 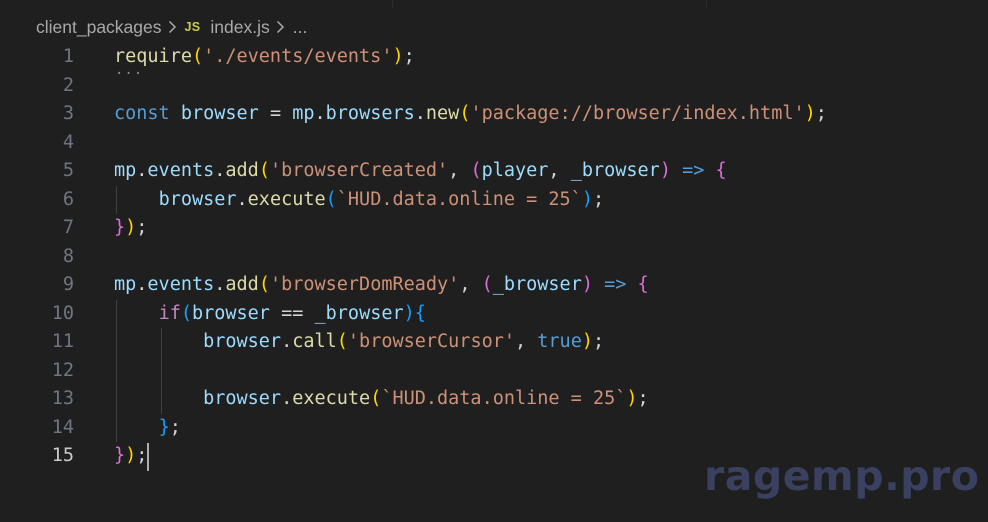 What do you see at coordinates (559, 341) in the screenshot?
I see `code-token: true` at bounding box center [559, 341].